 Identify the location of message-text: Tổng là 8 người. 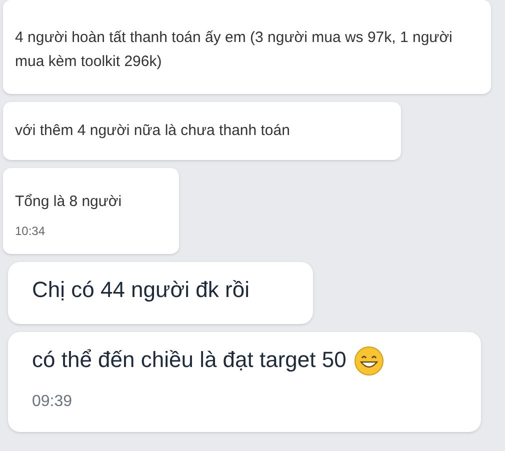
(69, 202).